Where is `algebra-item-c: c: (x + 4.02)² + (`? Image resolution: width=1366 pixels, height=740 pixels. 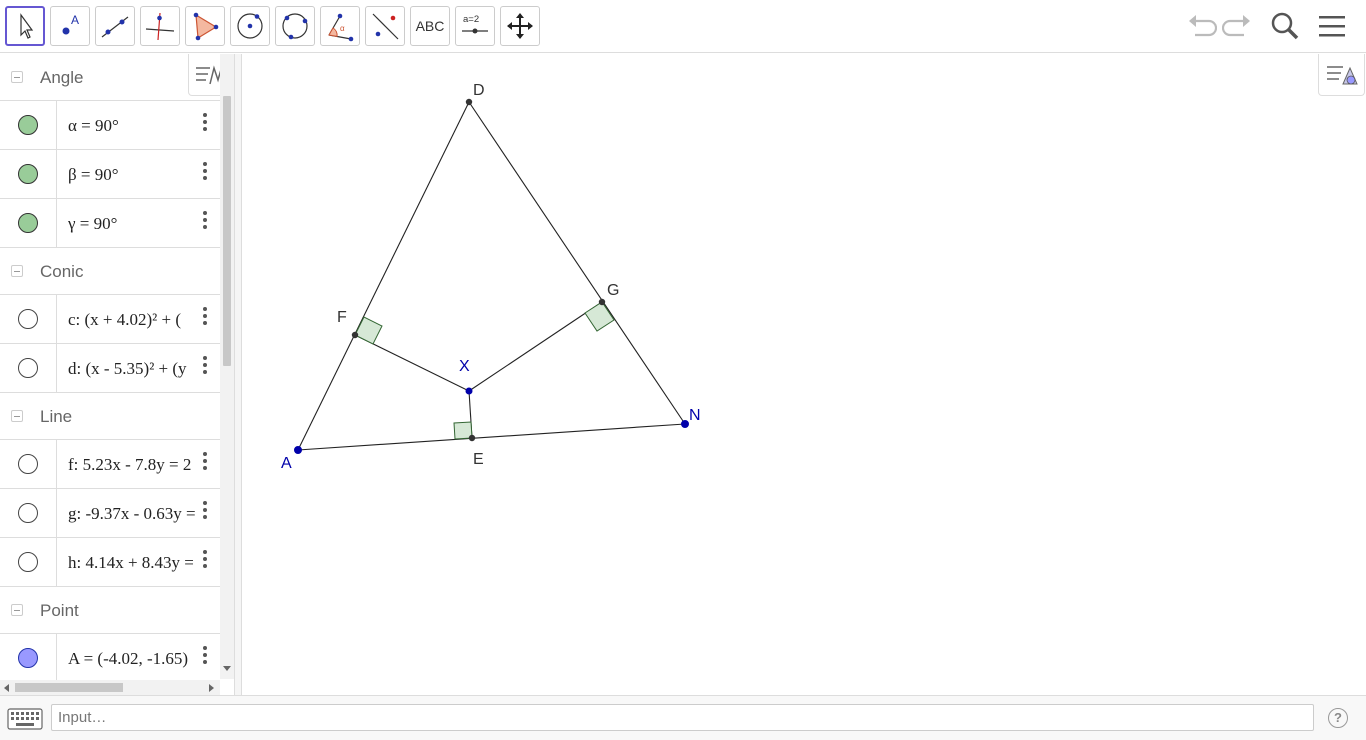 algebra-item-c: c: (x + 4.02)² + ( is located at coordinates (110, 319).